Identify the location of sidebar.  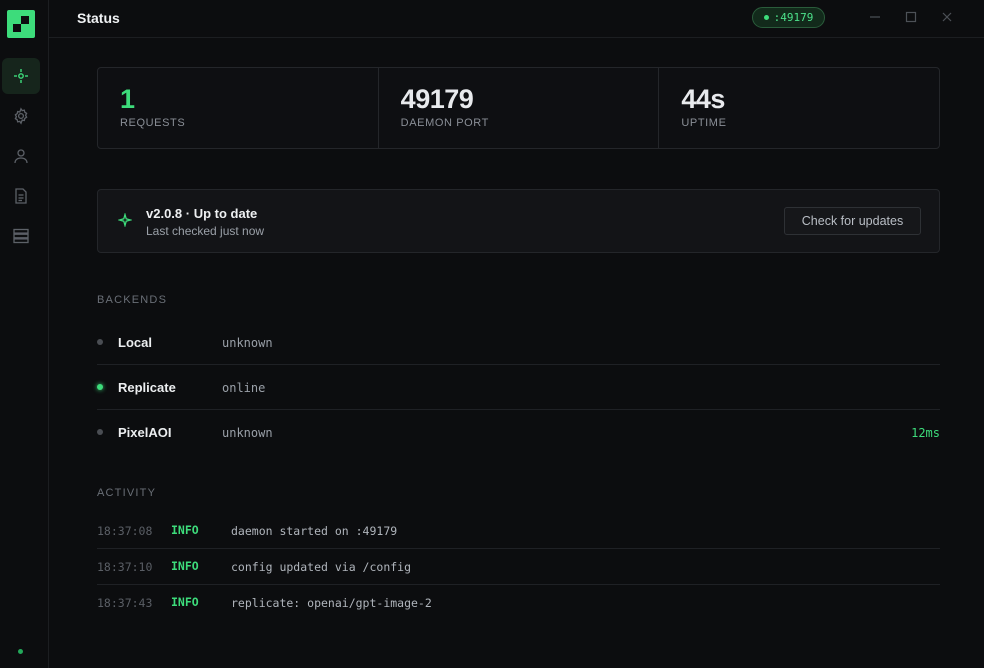
(24, 334).